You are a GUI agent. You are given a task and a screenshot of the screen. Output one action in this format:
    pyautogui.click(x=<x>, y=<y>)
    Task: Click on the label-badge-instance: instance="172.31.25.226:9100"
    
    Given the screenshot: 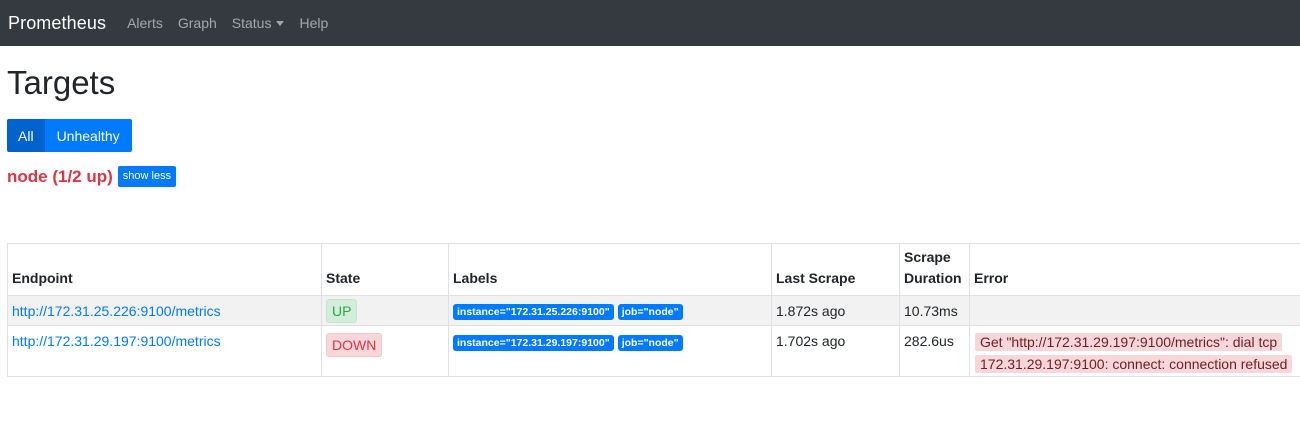 What is the action you would take?
    pyautogui.click(x=533, y=311)
    